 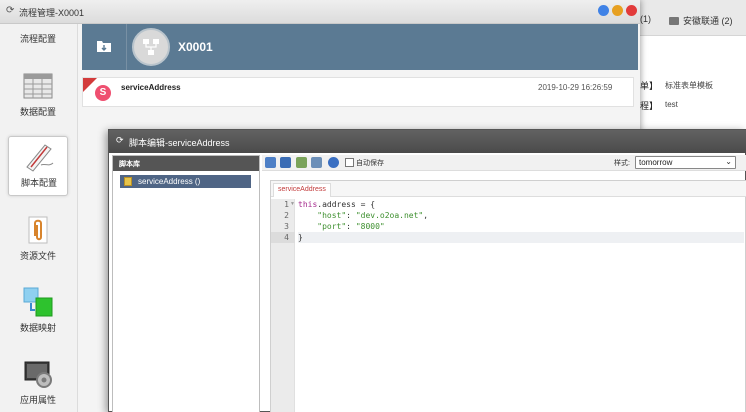 I want to click on folder-icon, so click(x=674, y=21).